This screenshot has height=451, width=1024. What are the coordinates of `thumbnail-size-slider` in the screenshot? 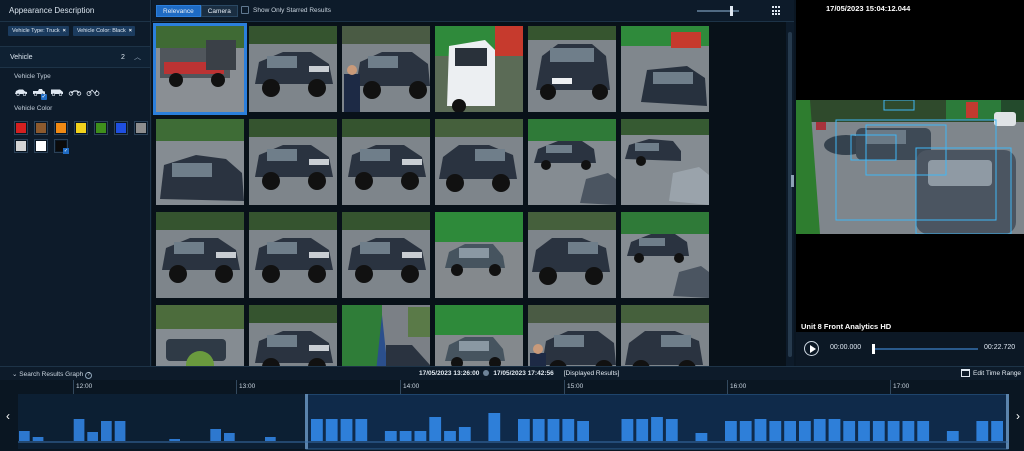 It's located at (718, 11).